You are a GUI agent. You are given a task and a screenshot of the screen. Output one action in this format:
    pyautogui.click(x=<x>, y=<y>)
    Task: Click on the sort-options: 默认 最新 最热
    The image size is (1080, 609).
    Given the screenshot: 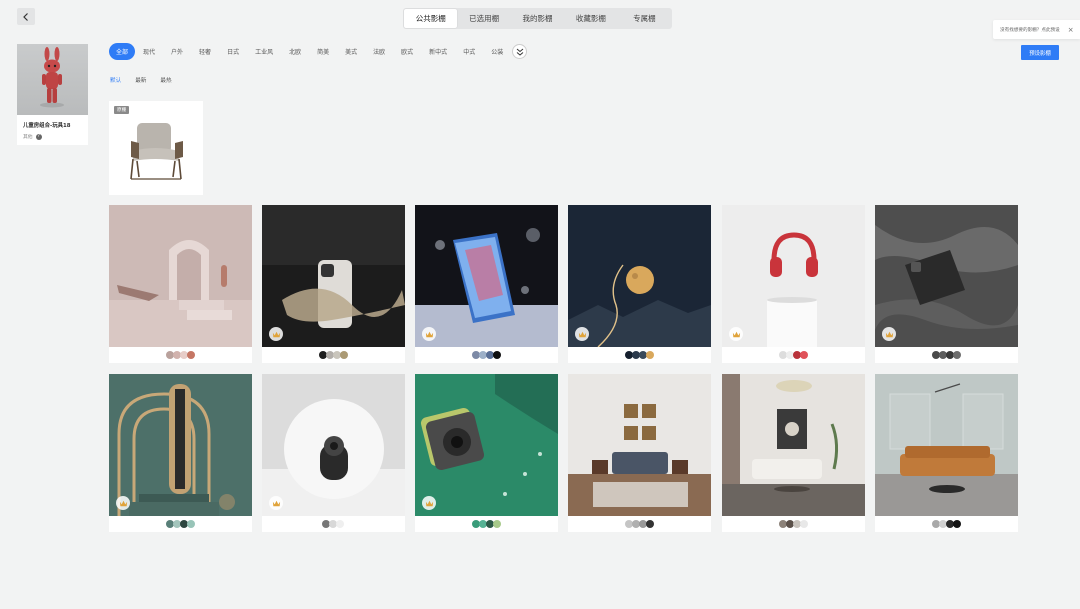 What is the action you would take?
    pyautogui.click(x=141, y=80)
    